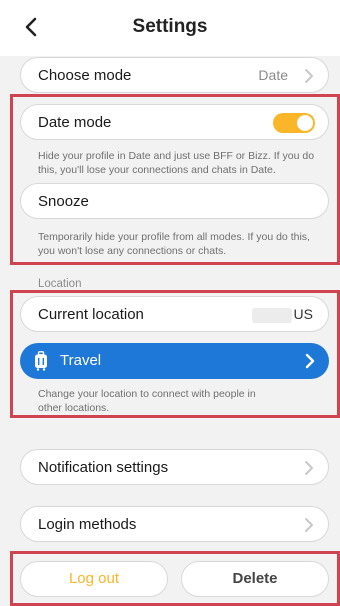 The image size is (340, 606). I want to click on notification-settings-label: Notification settings, so click(103, 467).